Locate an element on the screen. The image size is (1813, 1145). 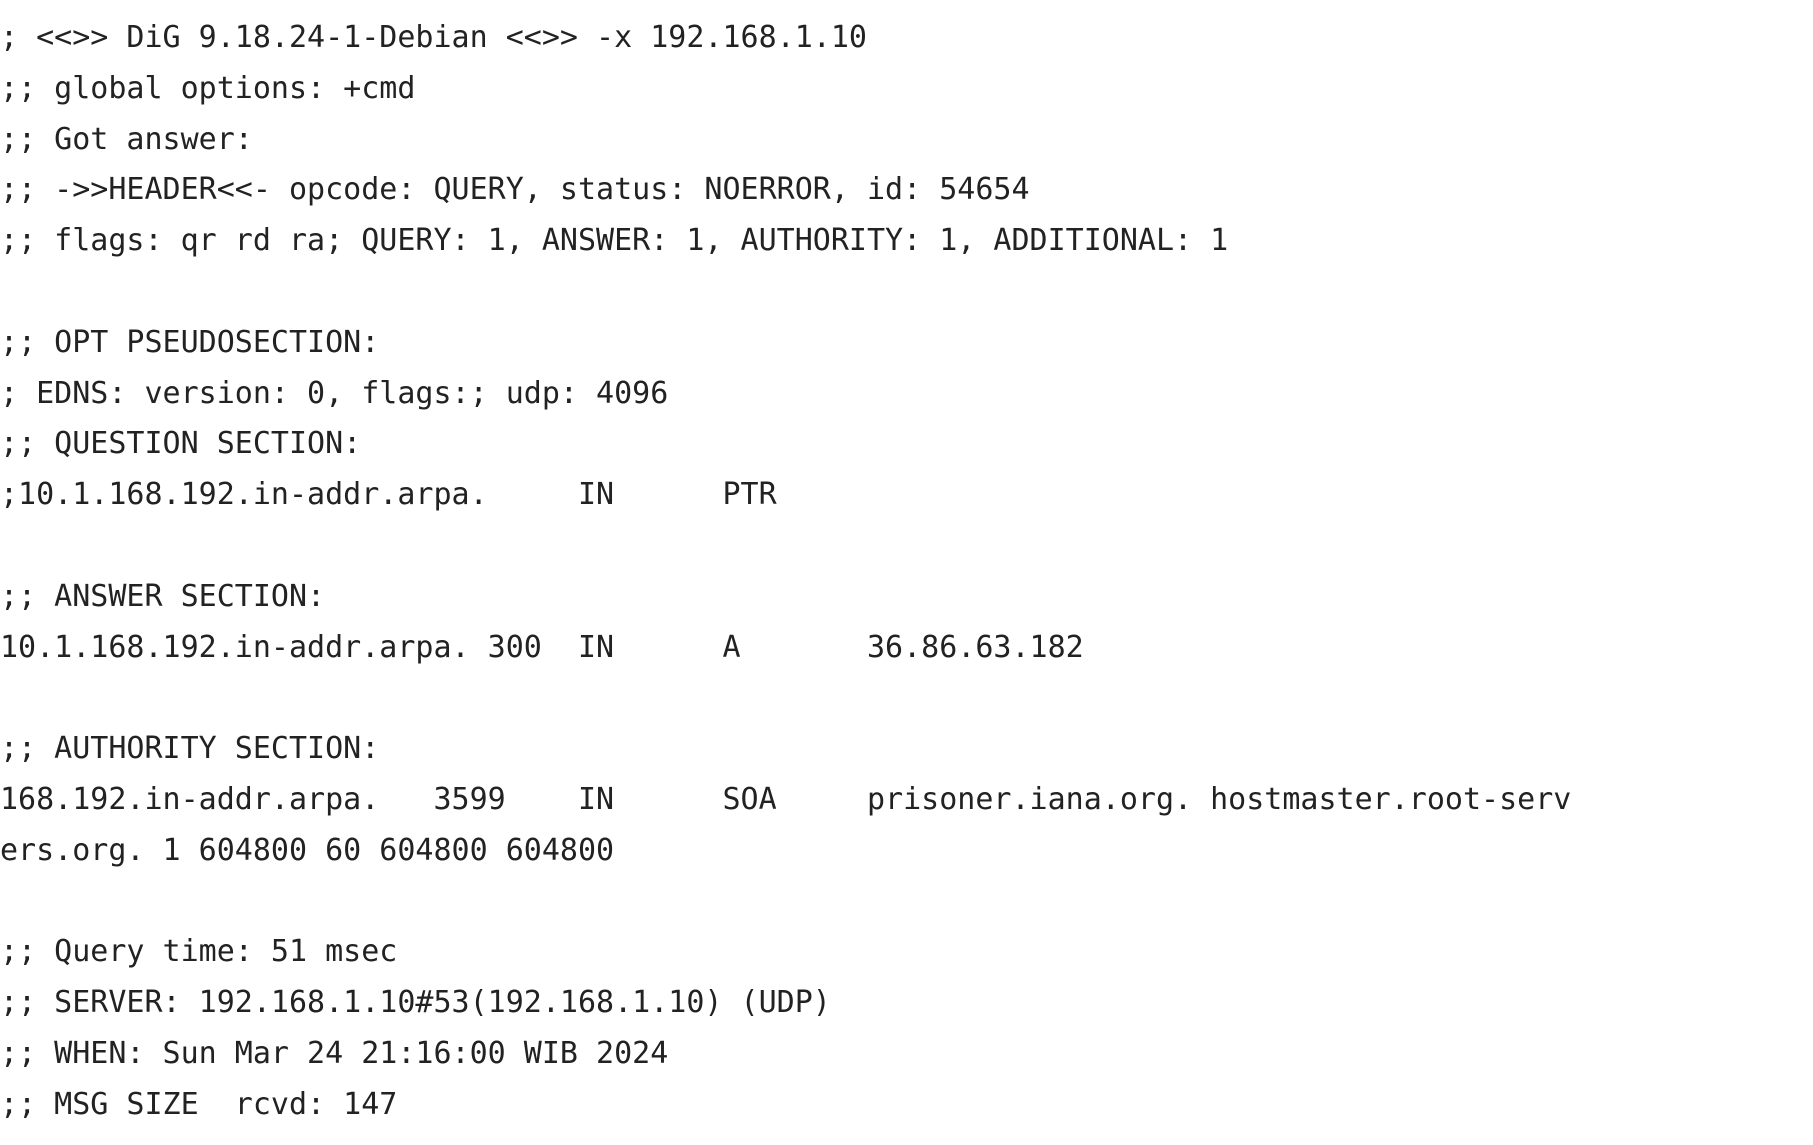
answer-section-heading: ;; ANSWER SECTION: is located at coordinates (163, 596).